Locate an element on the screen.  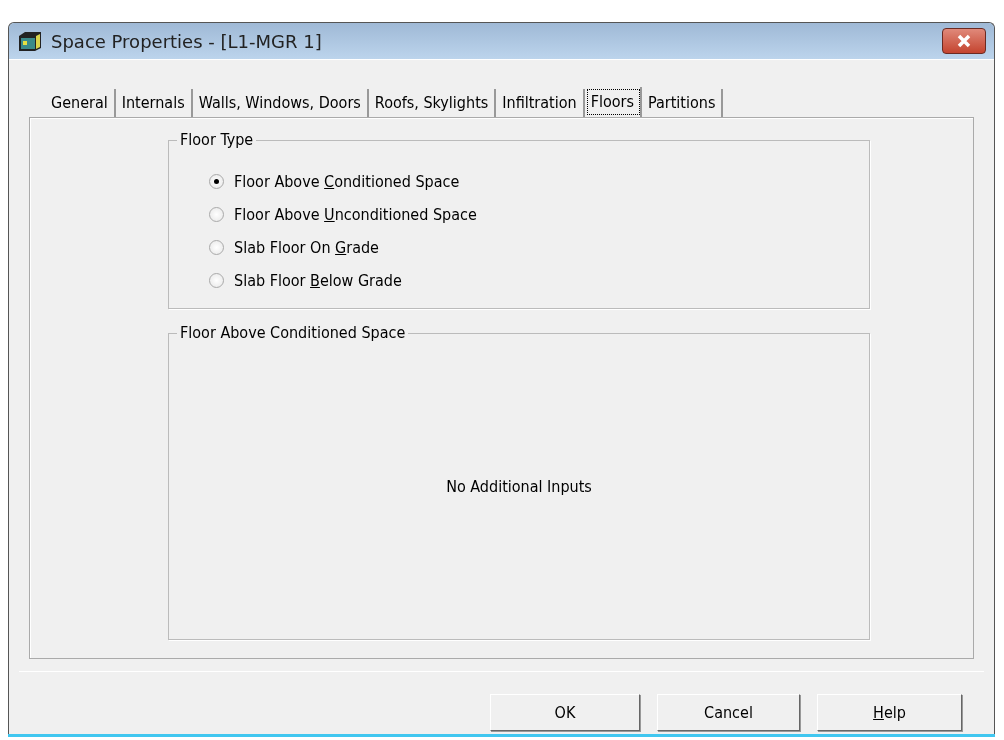
dialog-button: Cancel is located at coordinates (728, 712).